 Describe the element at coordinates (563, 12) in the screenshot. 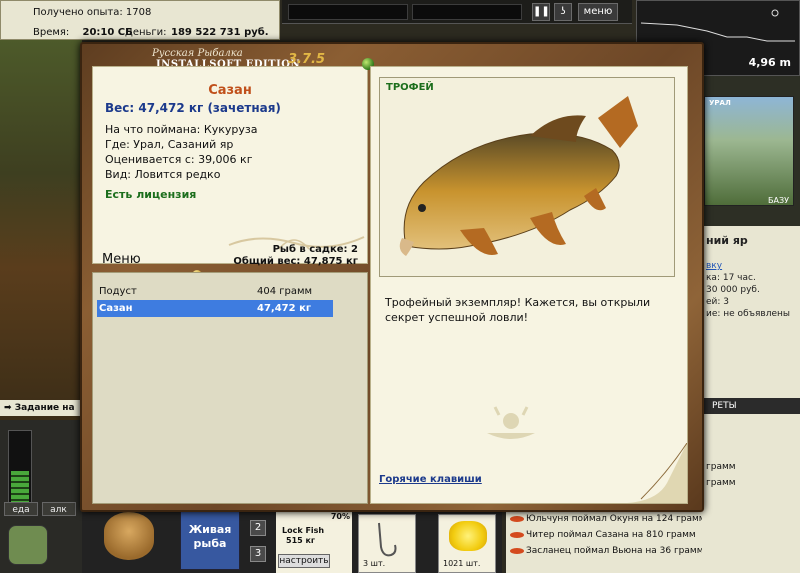

I see `hook-icon: ʖ` at that location.